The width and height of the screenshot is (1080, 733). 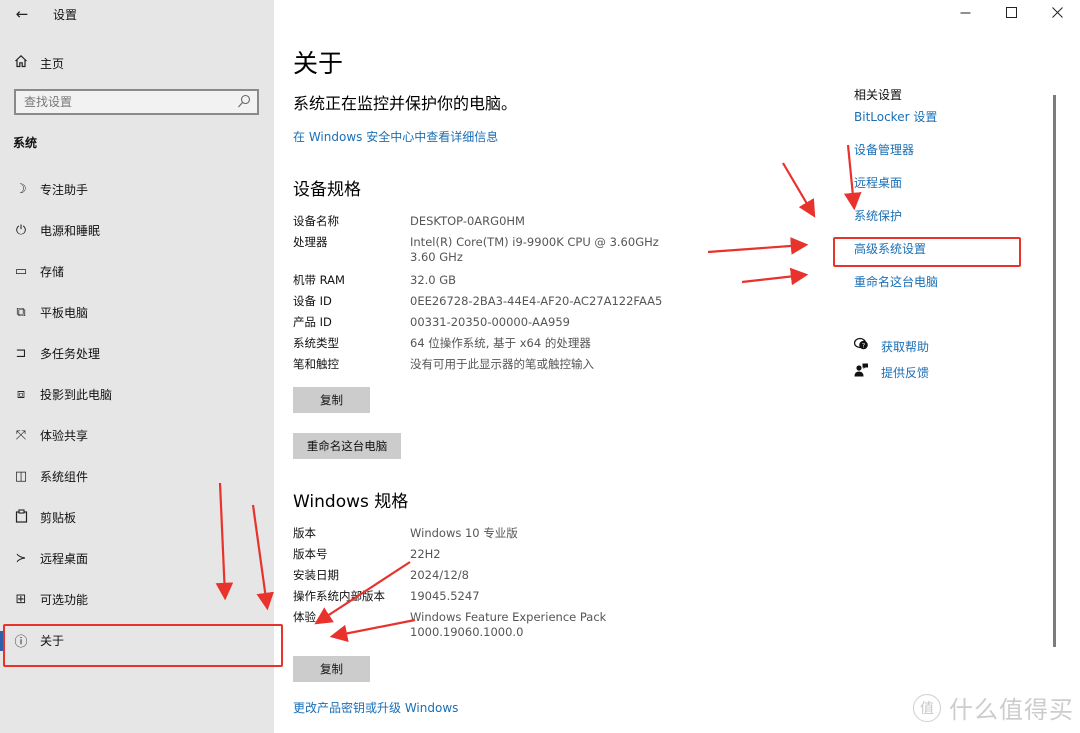 What do you see at coordinates (445, 596) in the screenshot?
I see `spec-value: 19045.5247` at bounding box center [445, 596].